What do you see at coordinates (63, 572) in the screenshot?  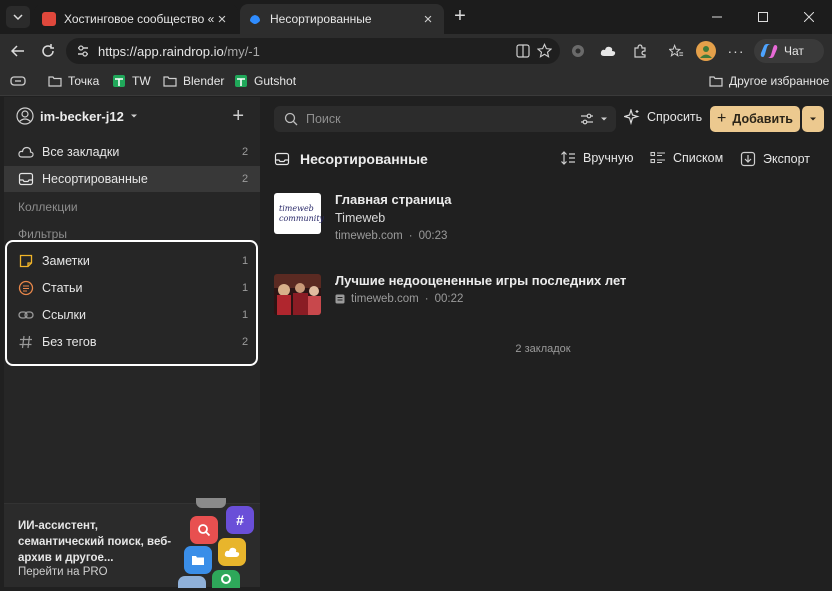 I see `upgrade-pro-link: Перейти на PRO` at bounding box center [63, 572].